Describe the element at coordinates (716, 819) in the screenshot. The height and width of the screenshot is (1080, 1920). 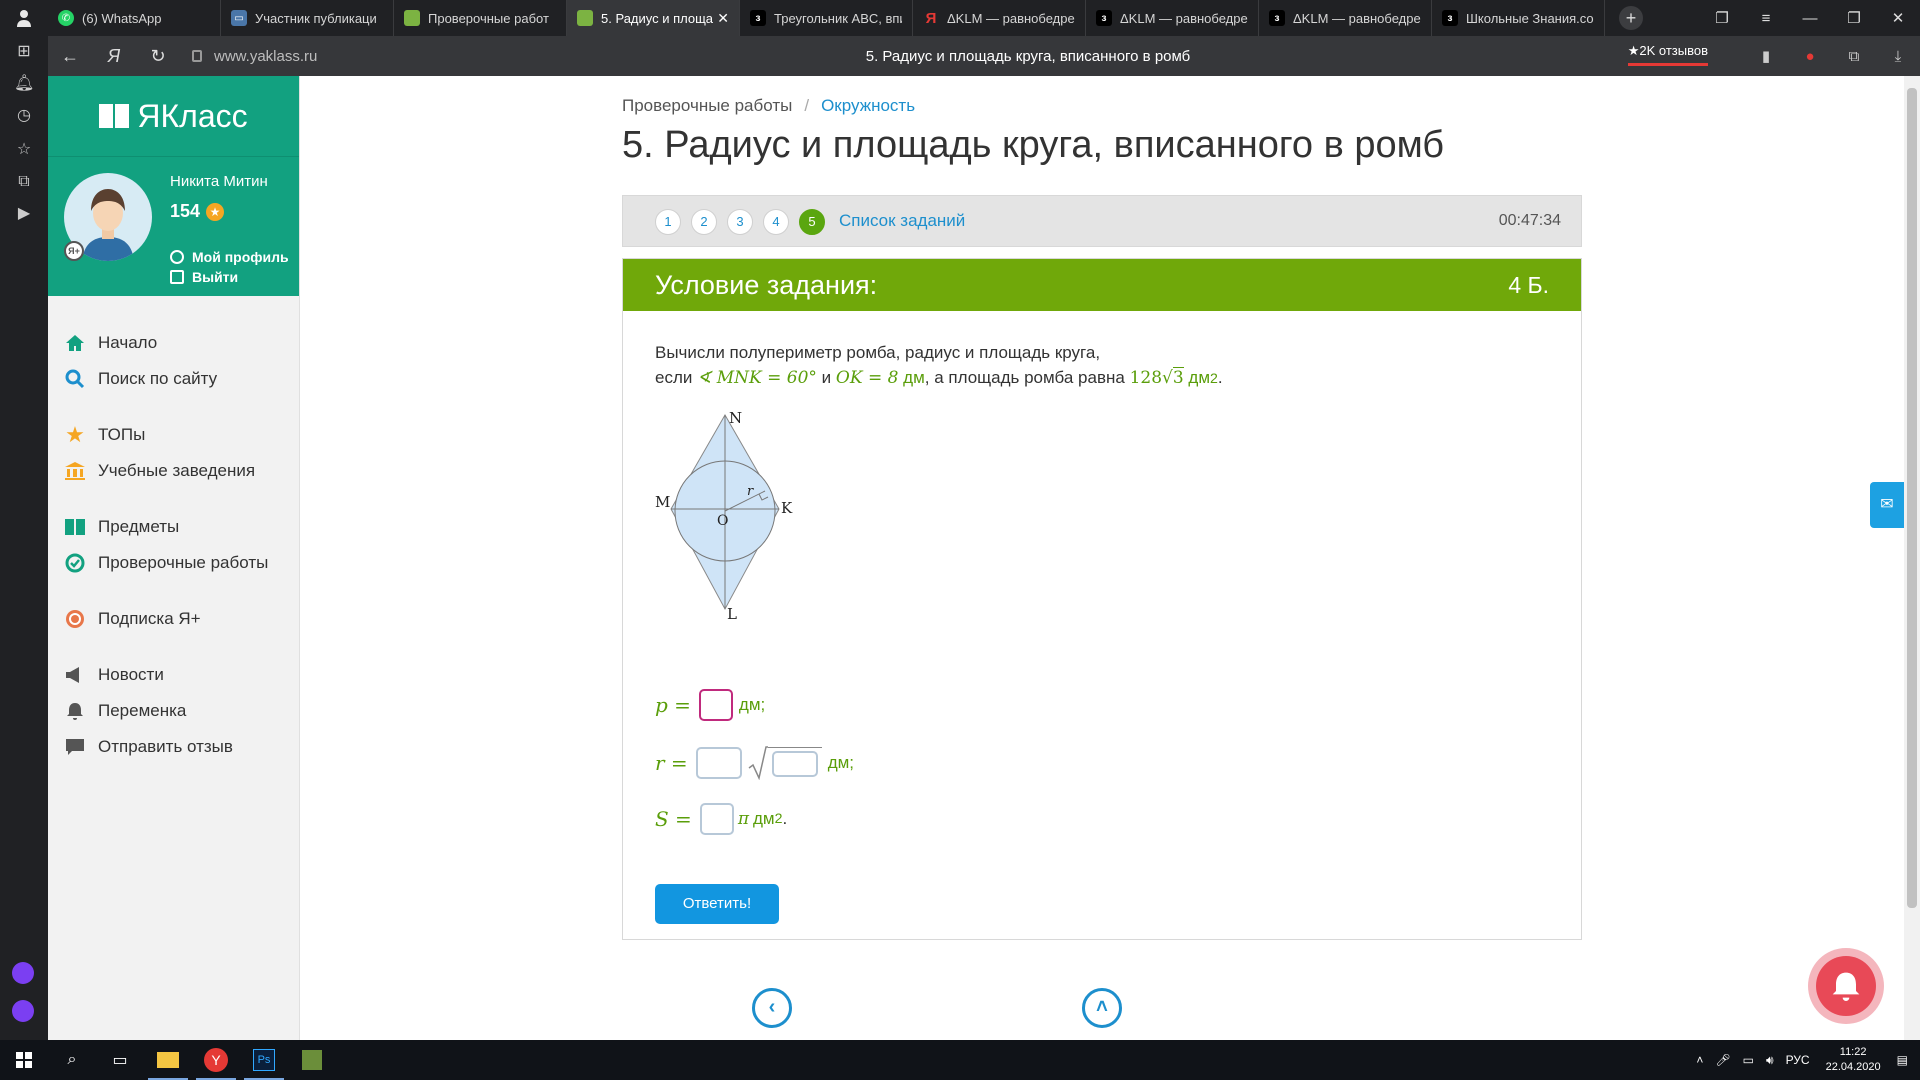
I see `s-input` at that location.